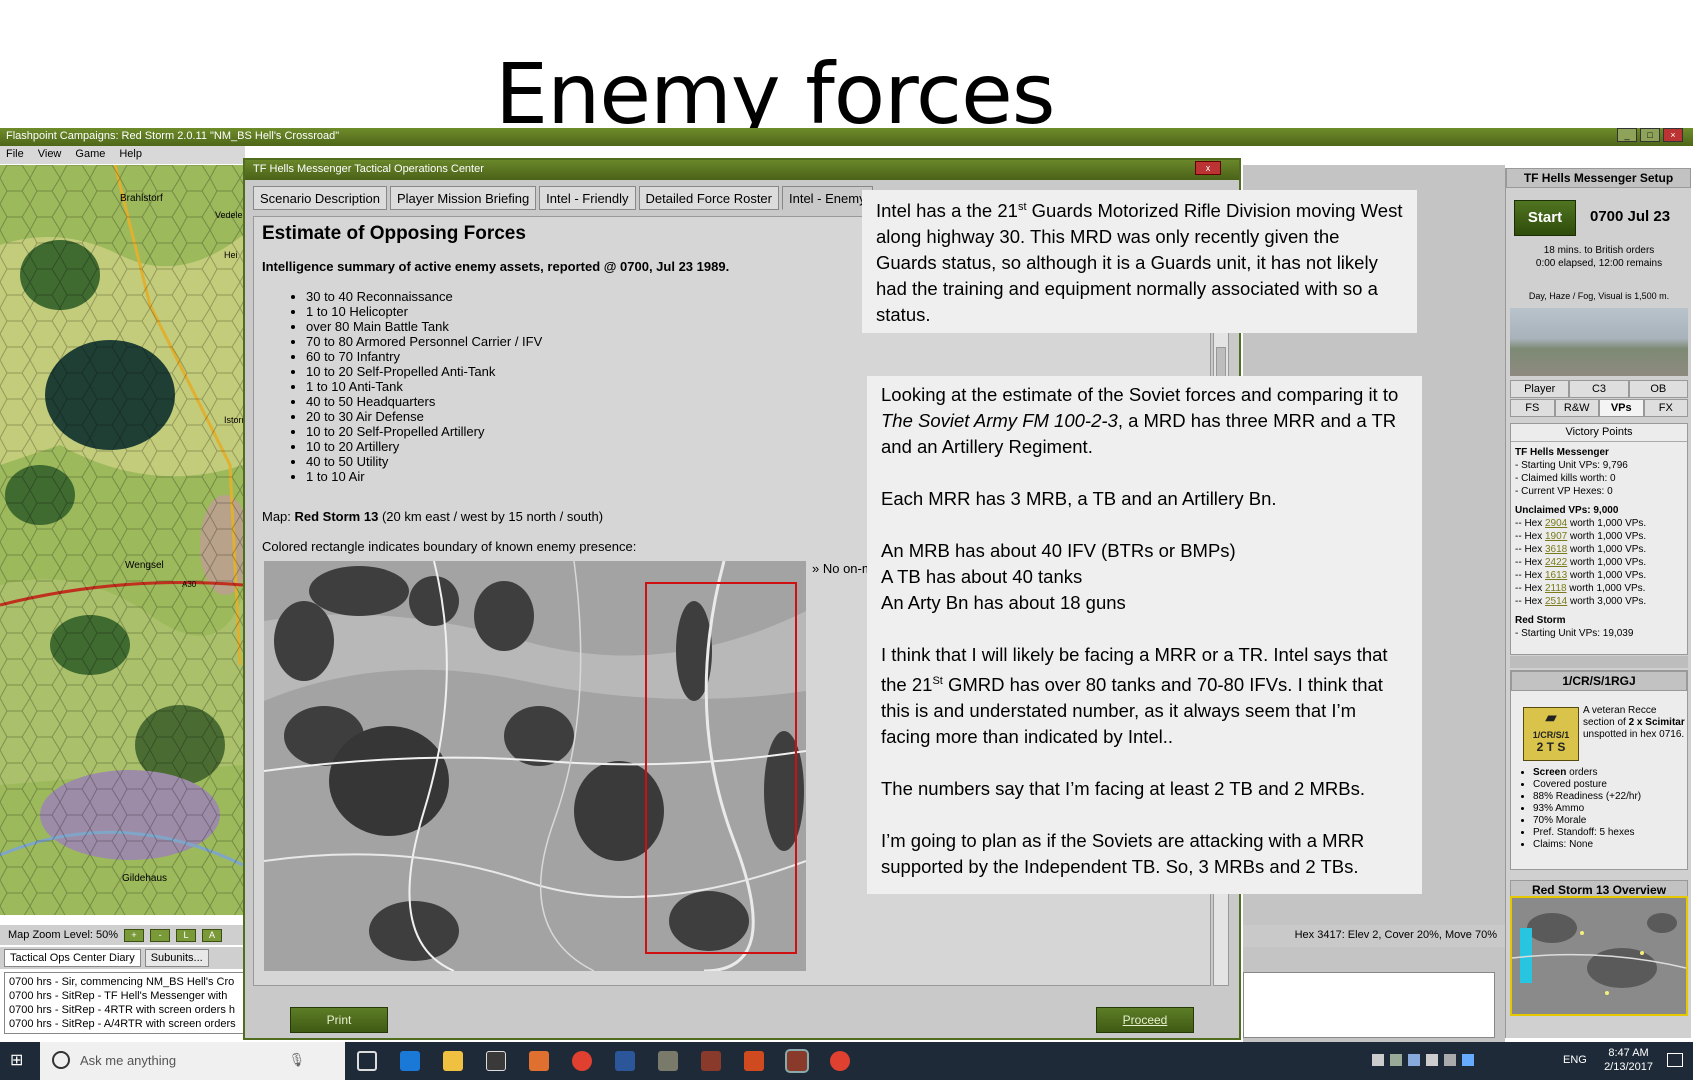 The height and width of the screenshot is (1080, 1693). I want to click on flashpoint-icon, so click(797, 1061).